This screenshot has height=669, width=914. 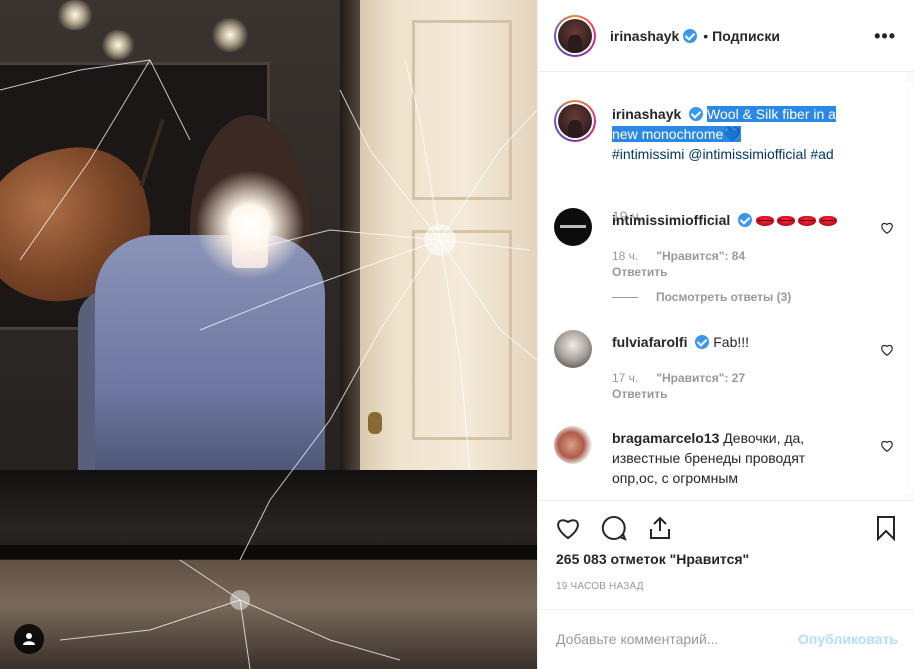 What do you see at coordinates (910, 286) in the screenshot?
I see `scrollbar` at bounding box center [910, 286].